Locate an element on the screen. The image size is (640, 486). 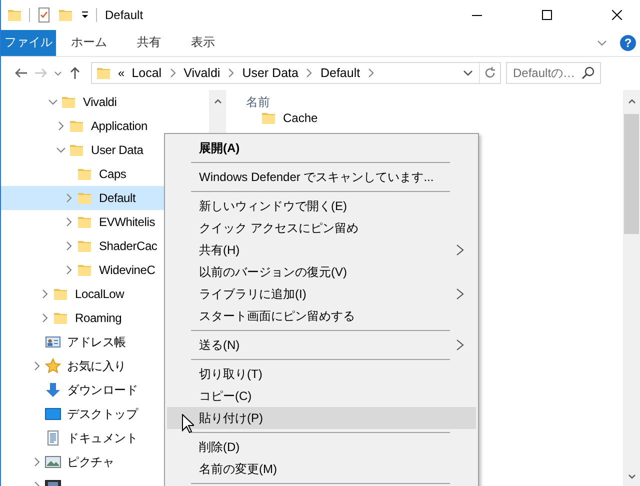
scroll-thumb is located at coordinates (631, 174).